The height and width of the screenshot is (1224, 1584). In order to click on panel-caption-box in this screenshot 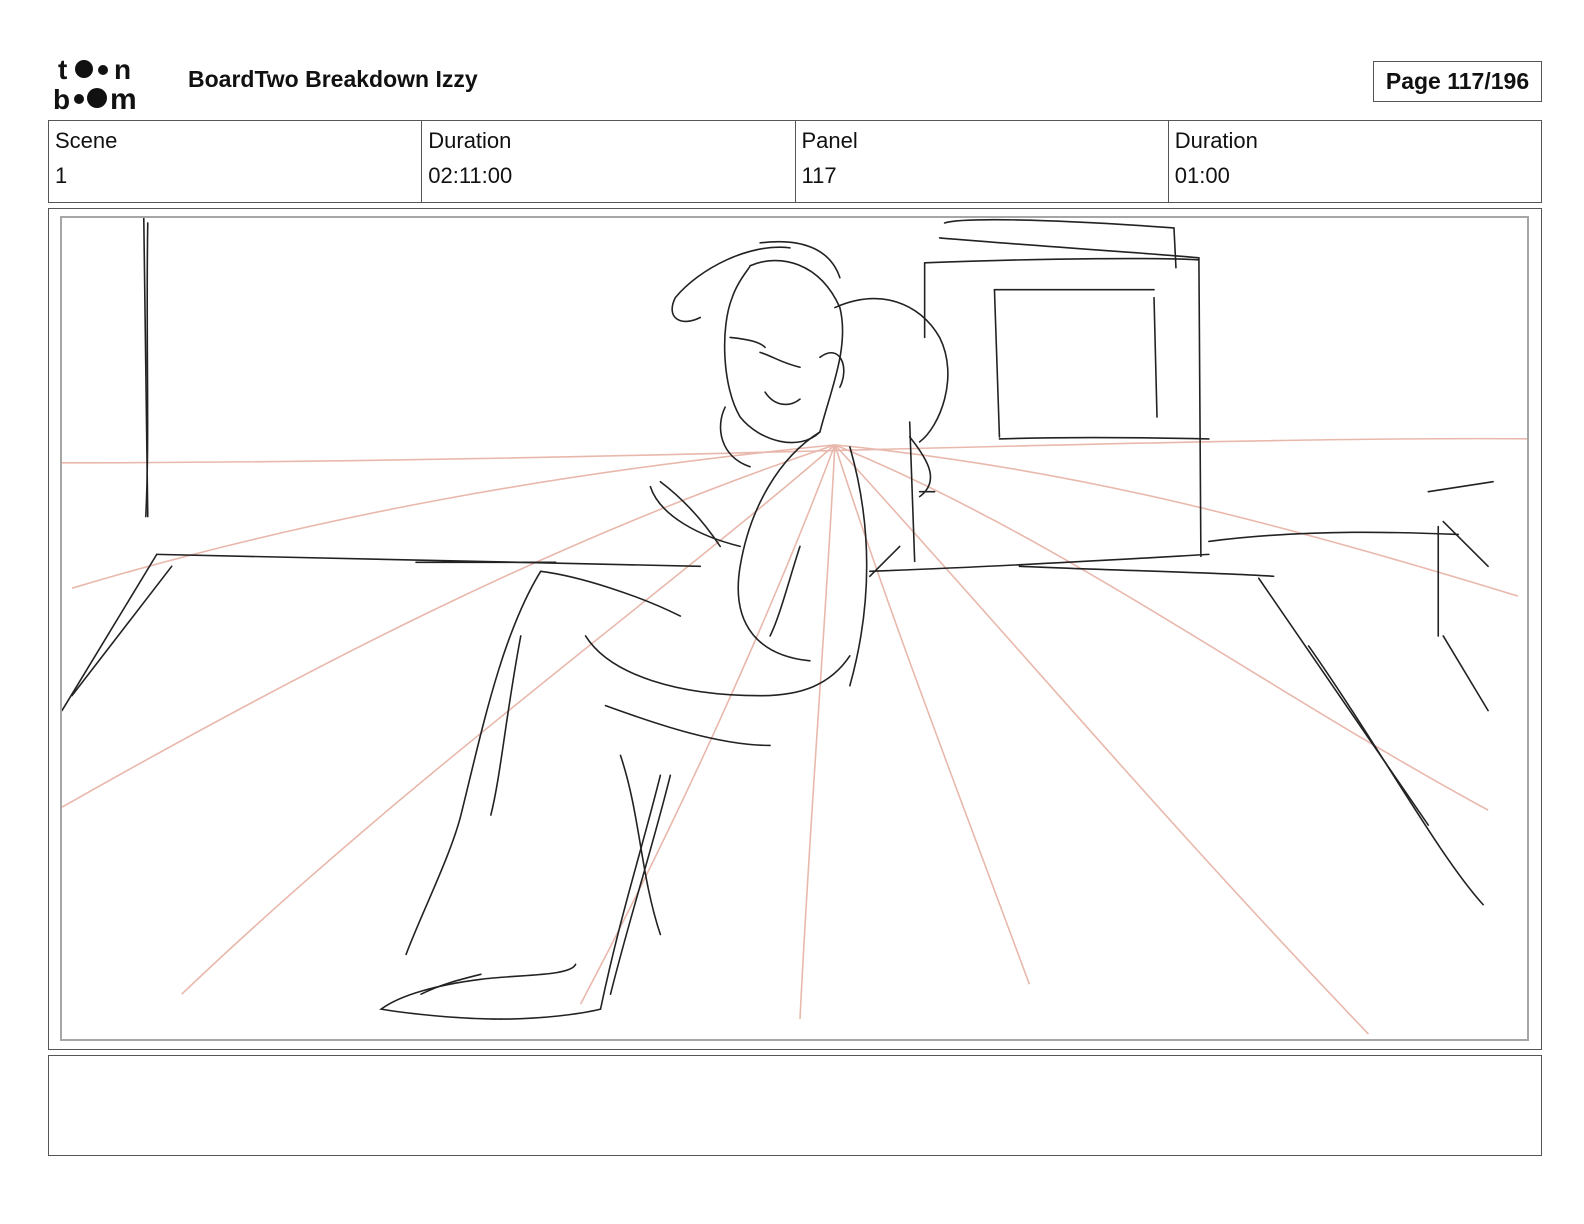, I will do `click(795, 1105)`.